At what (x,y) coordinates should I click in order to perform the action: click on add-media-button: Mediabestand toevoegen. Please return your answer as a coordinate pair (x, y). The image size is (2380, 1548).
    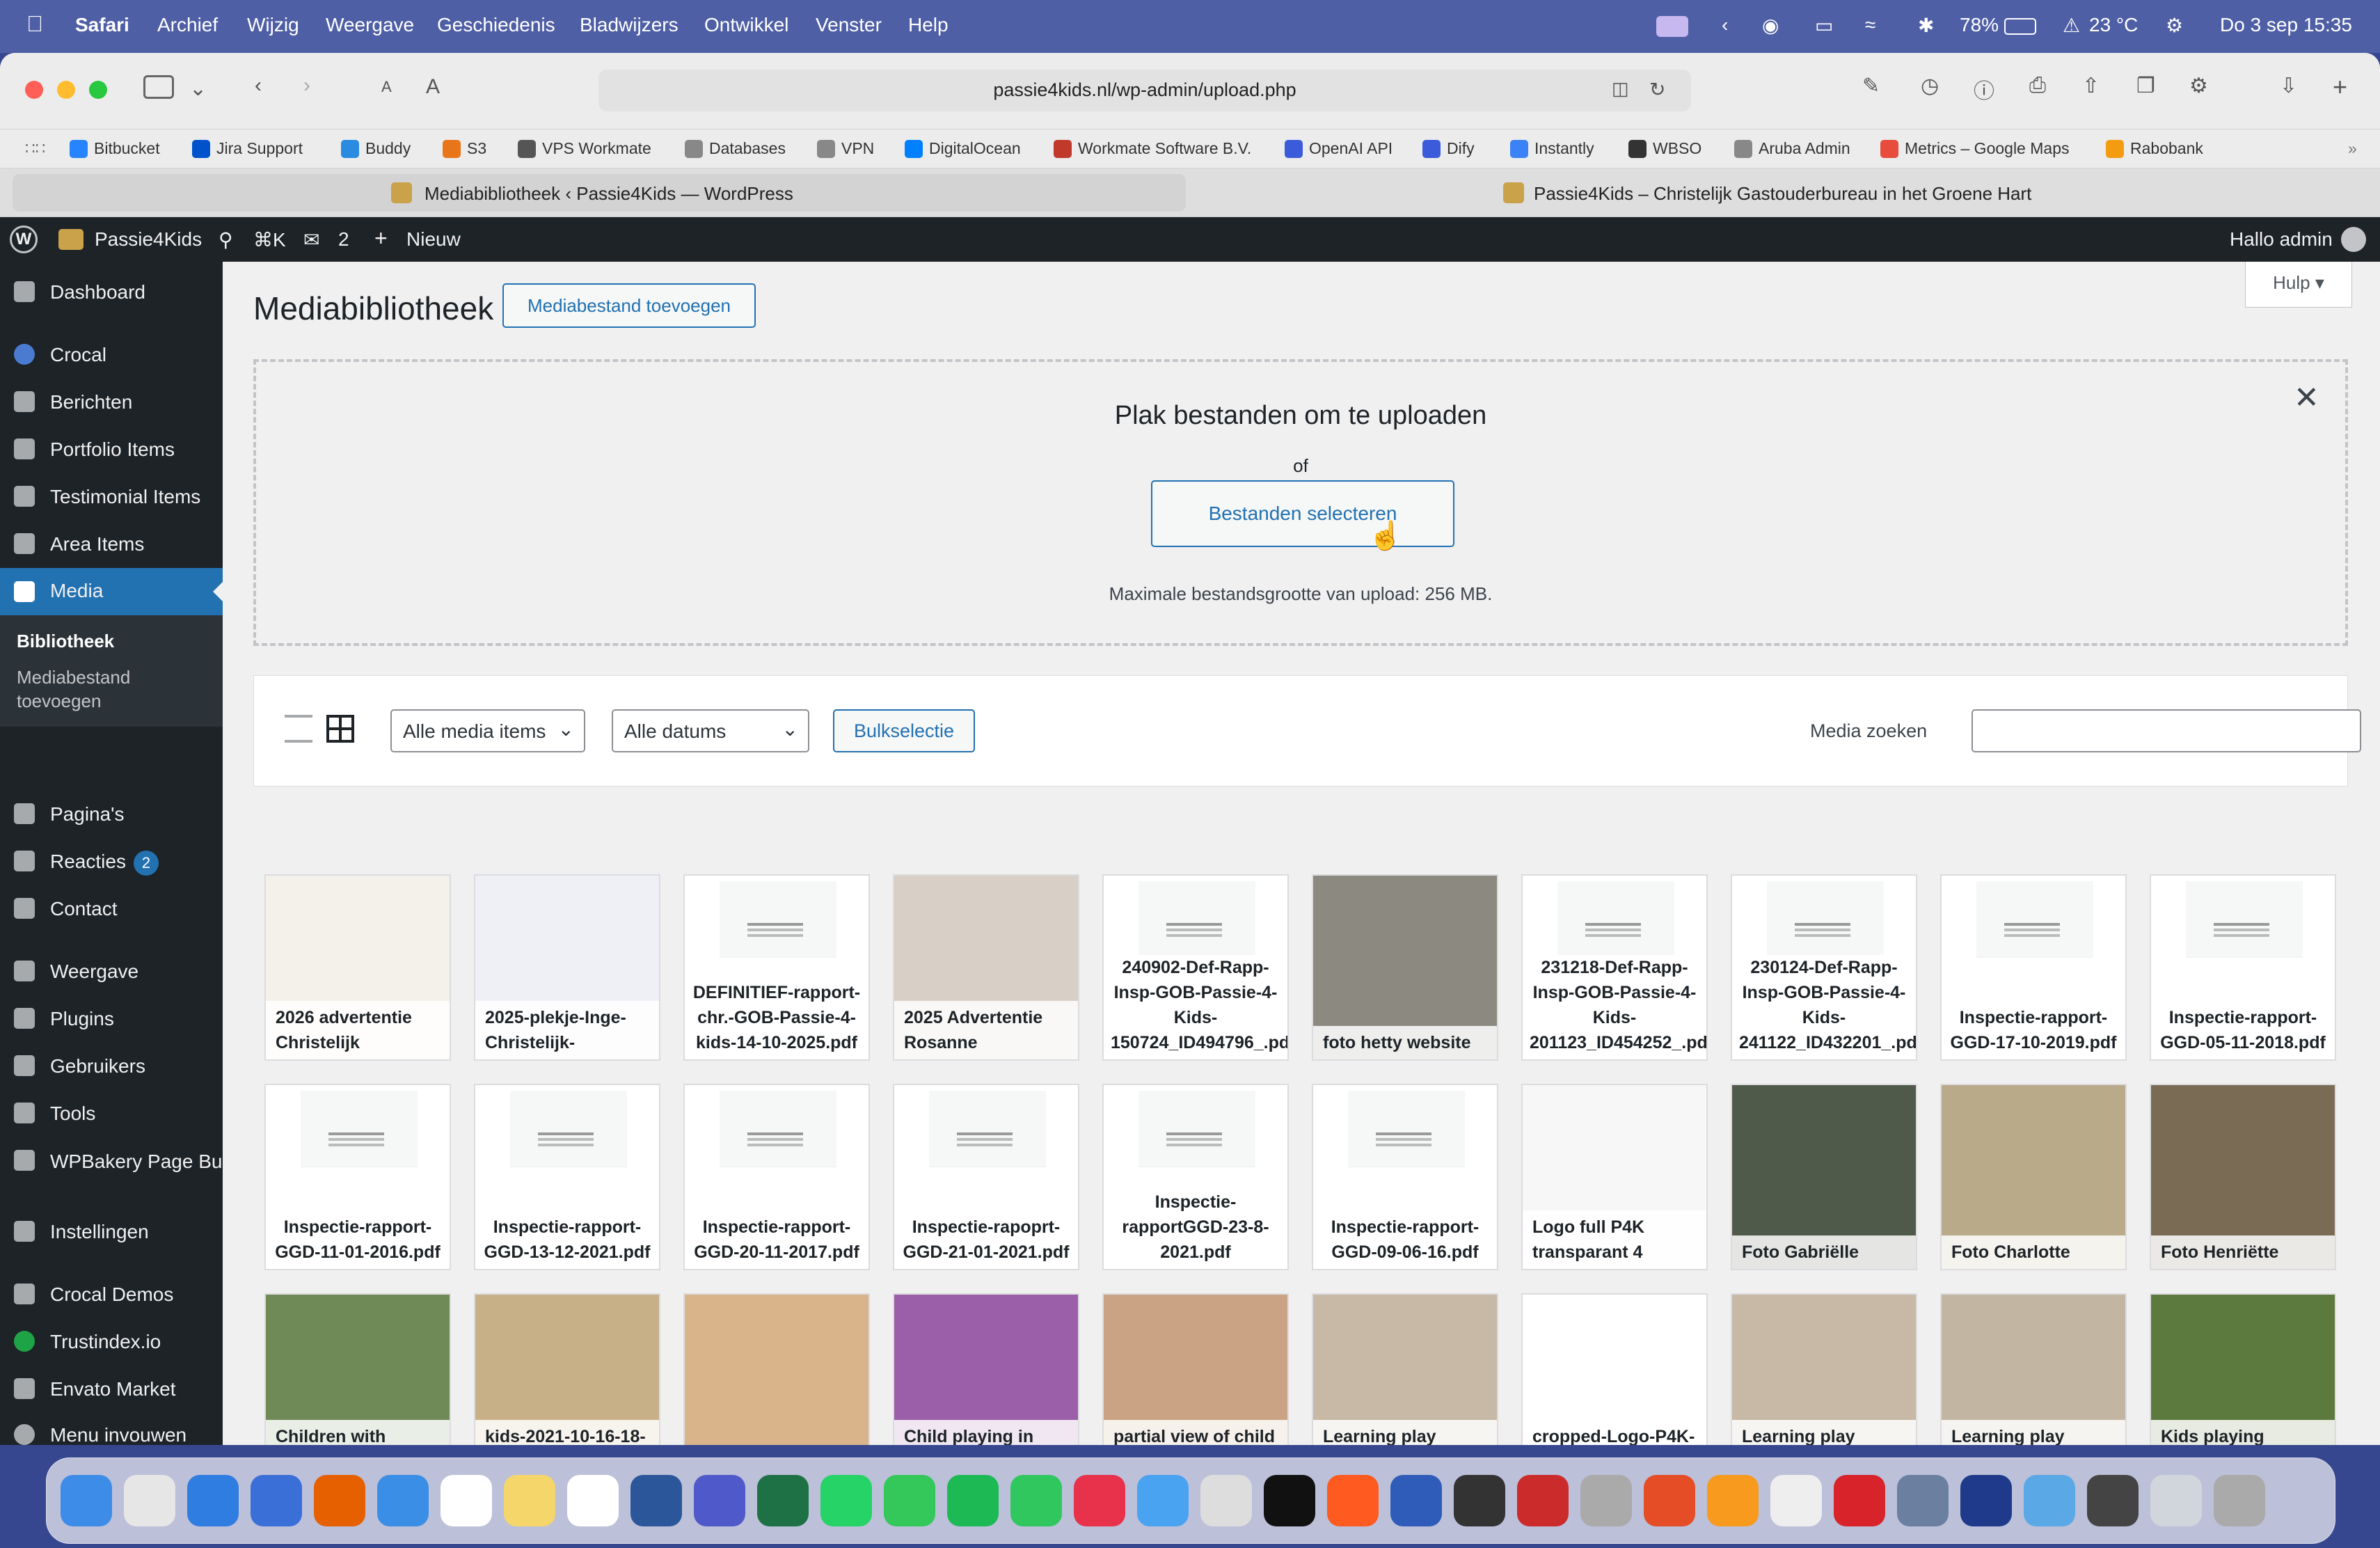
    Looking at the image, I should click on (629, 305).